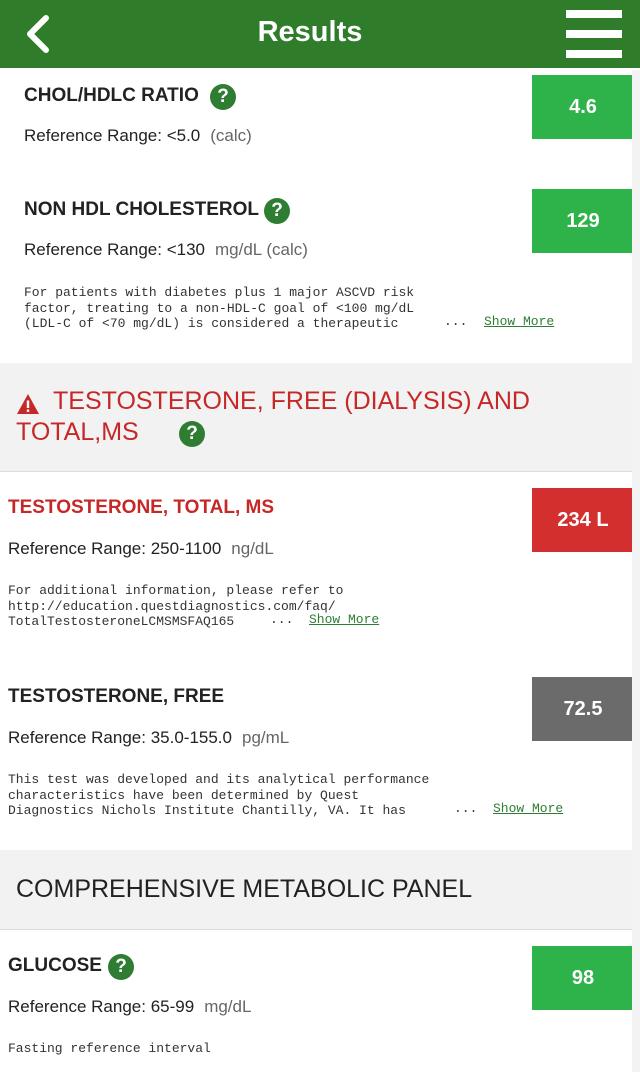 The image size is (640, 1072). Describe the element at coordinates (266, 737) in the screenshot. I see `reference-unit: pg/mL` at that location.